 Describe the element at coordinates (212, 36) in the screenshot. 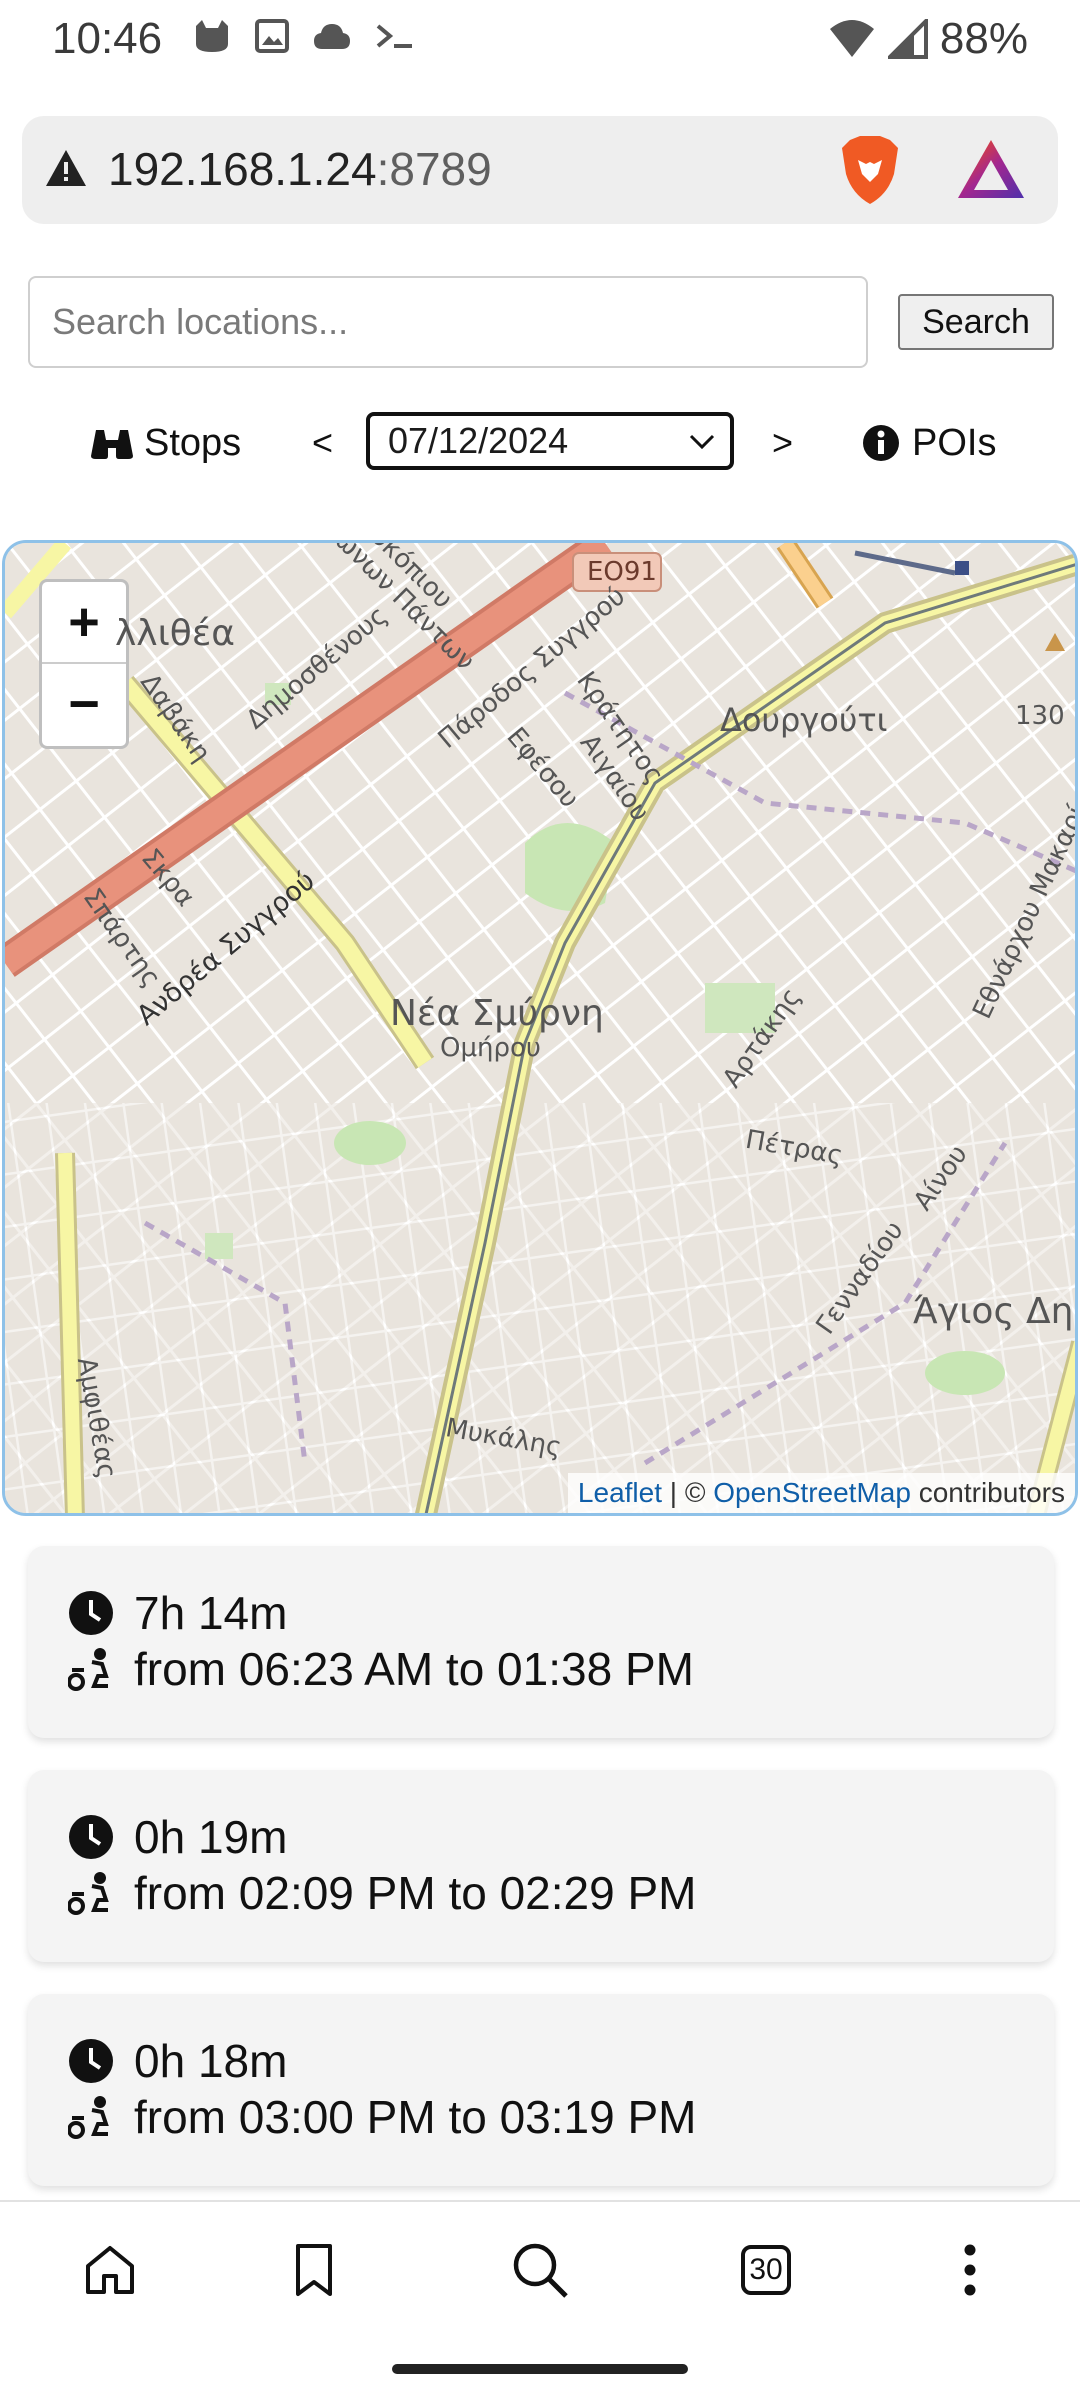

I see `cat-icon` at that location.